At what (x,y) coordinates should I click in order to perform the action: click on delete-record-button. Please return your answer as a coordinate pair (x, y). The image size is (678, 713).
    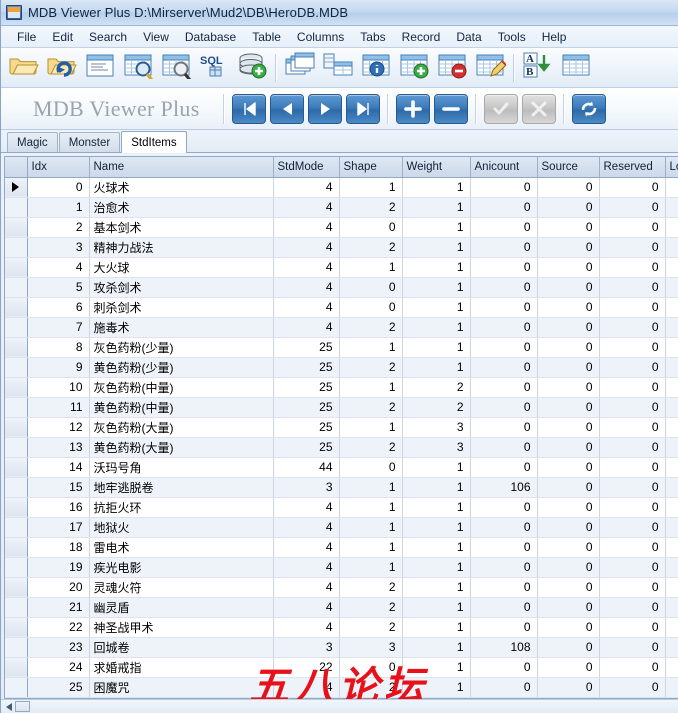
    Looking at the image, I should click on (450, 108).